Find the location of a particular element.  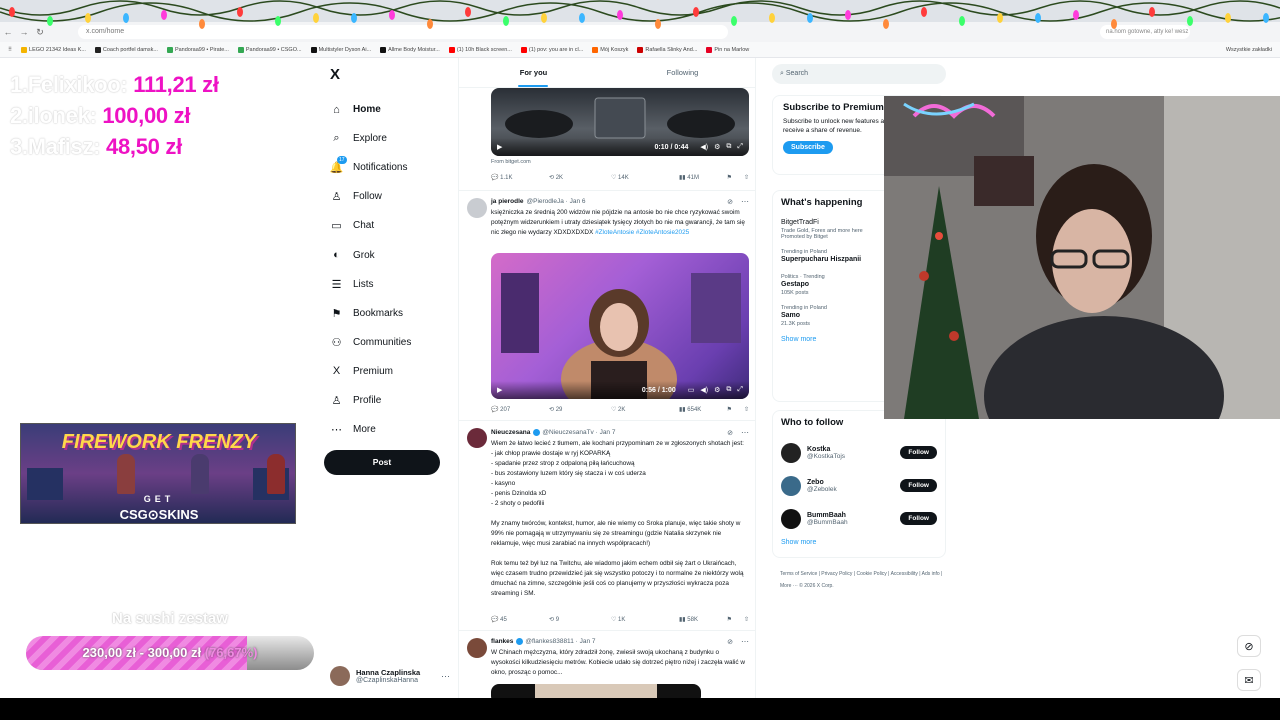

views-button: ▮▮ 41M is located at coordinates (701, 178).